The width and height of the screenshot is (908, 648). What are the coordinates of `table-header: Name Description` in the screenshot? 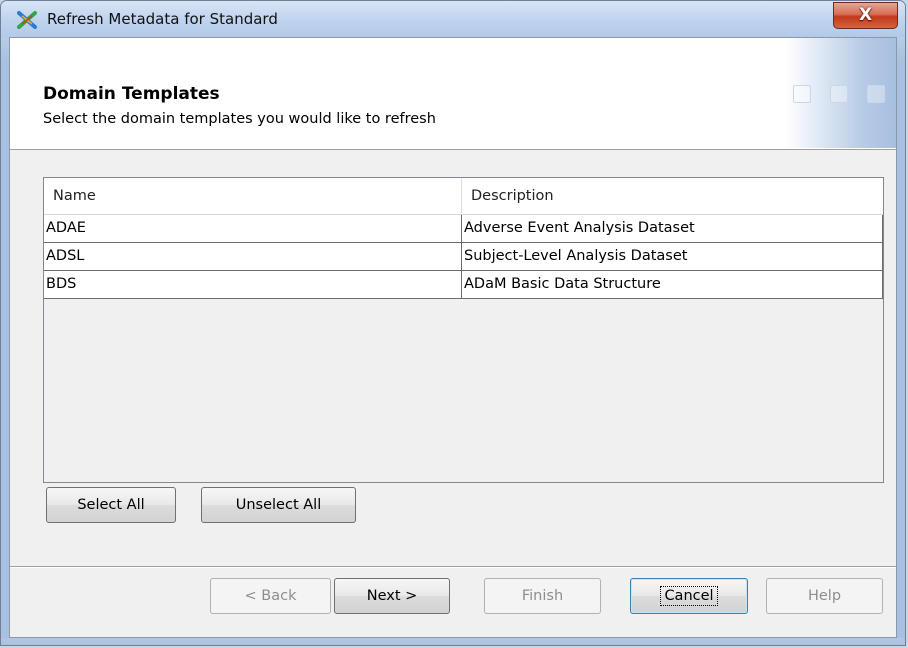 It's located at (463, 196).